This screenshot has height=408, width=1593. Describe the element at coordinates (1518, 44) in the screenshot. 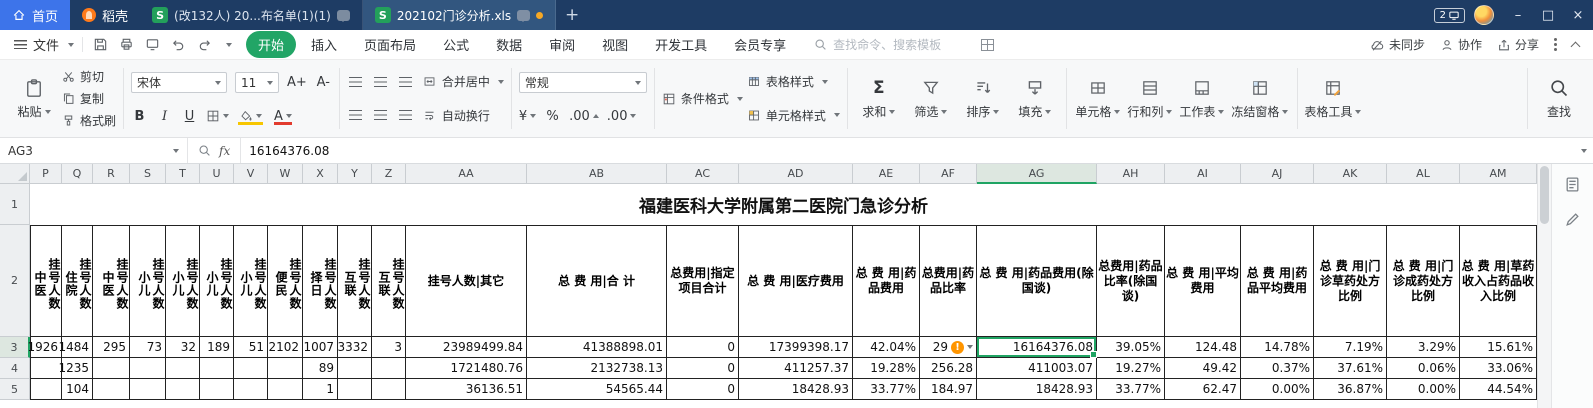

I see `share-button: 分享` at that location.